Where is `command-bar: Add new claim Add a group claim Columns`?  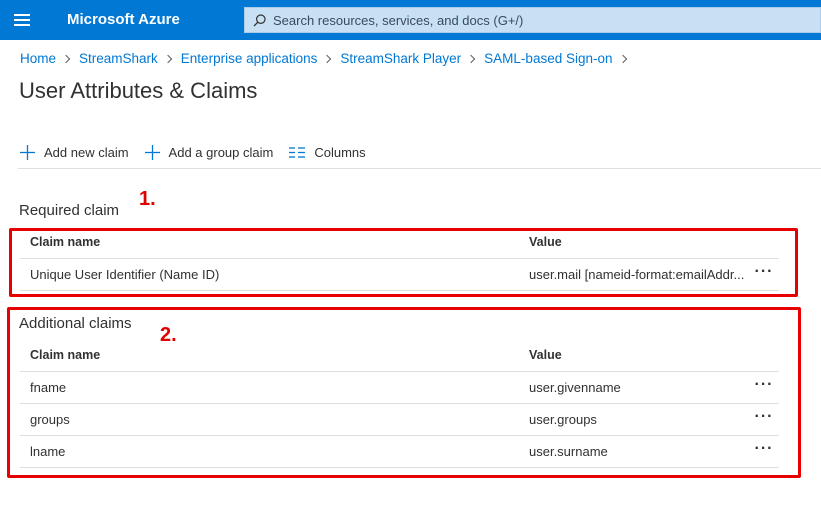
command-bar: Add new claim Add a group claim Columns is located at coordinates (201, 152).